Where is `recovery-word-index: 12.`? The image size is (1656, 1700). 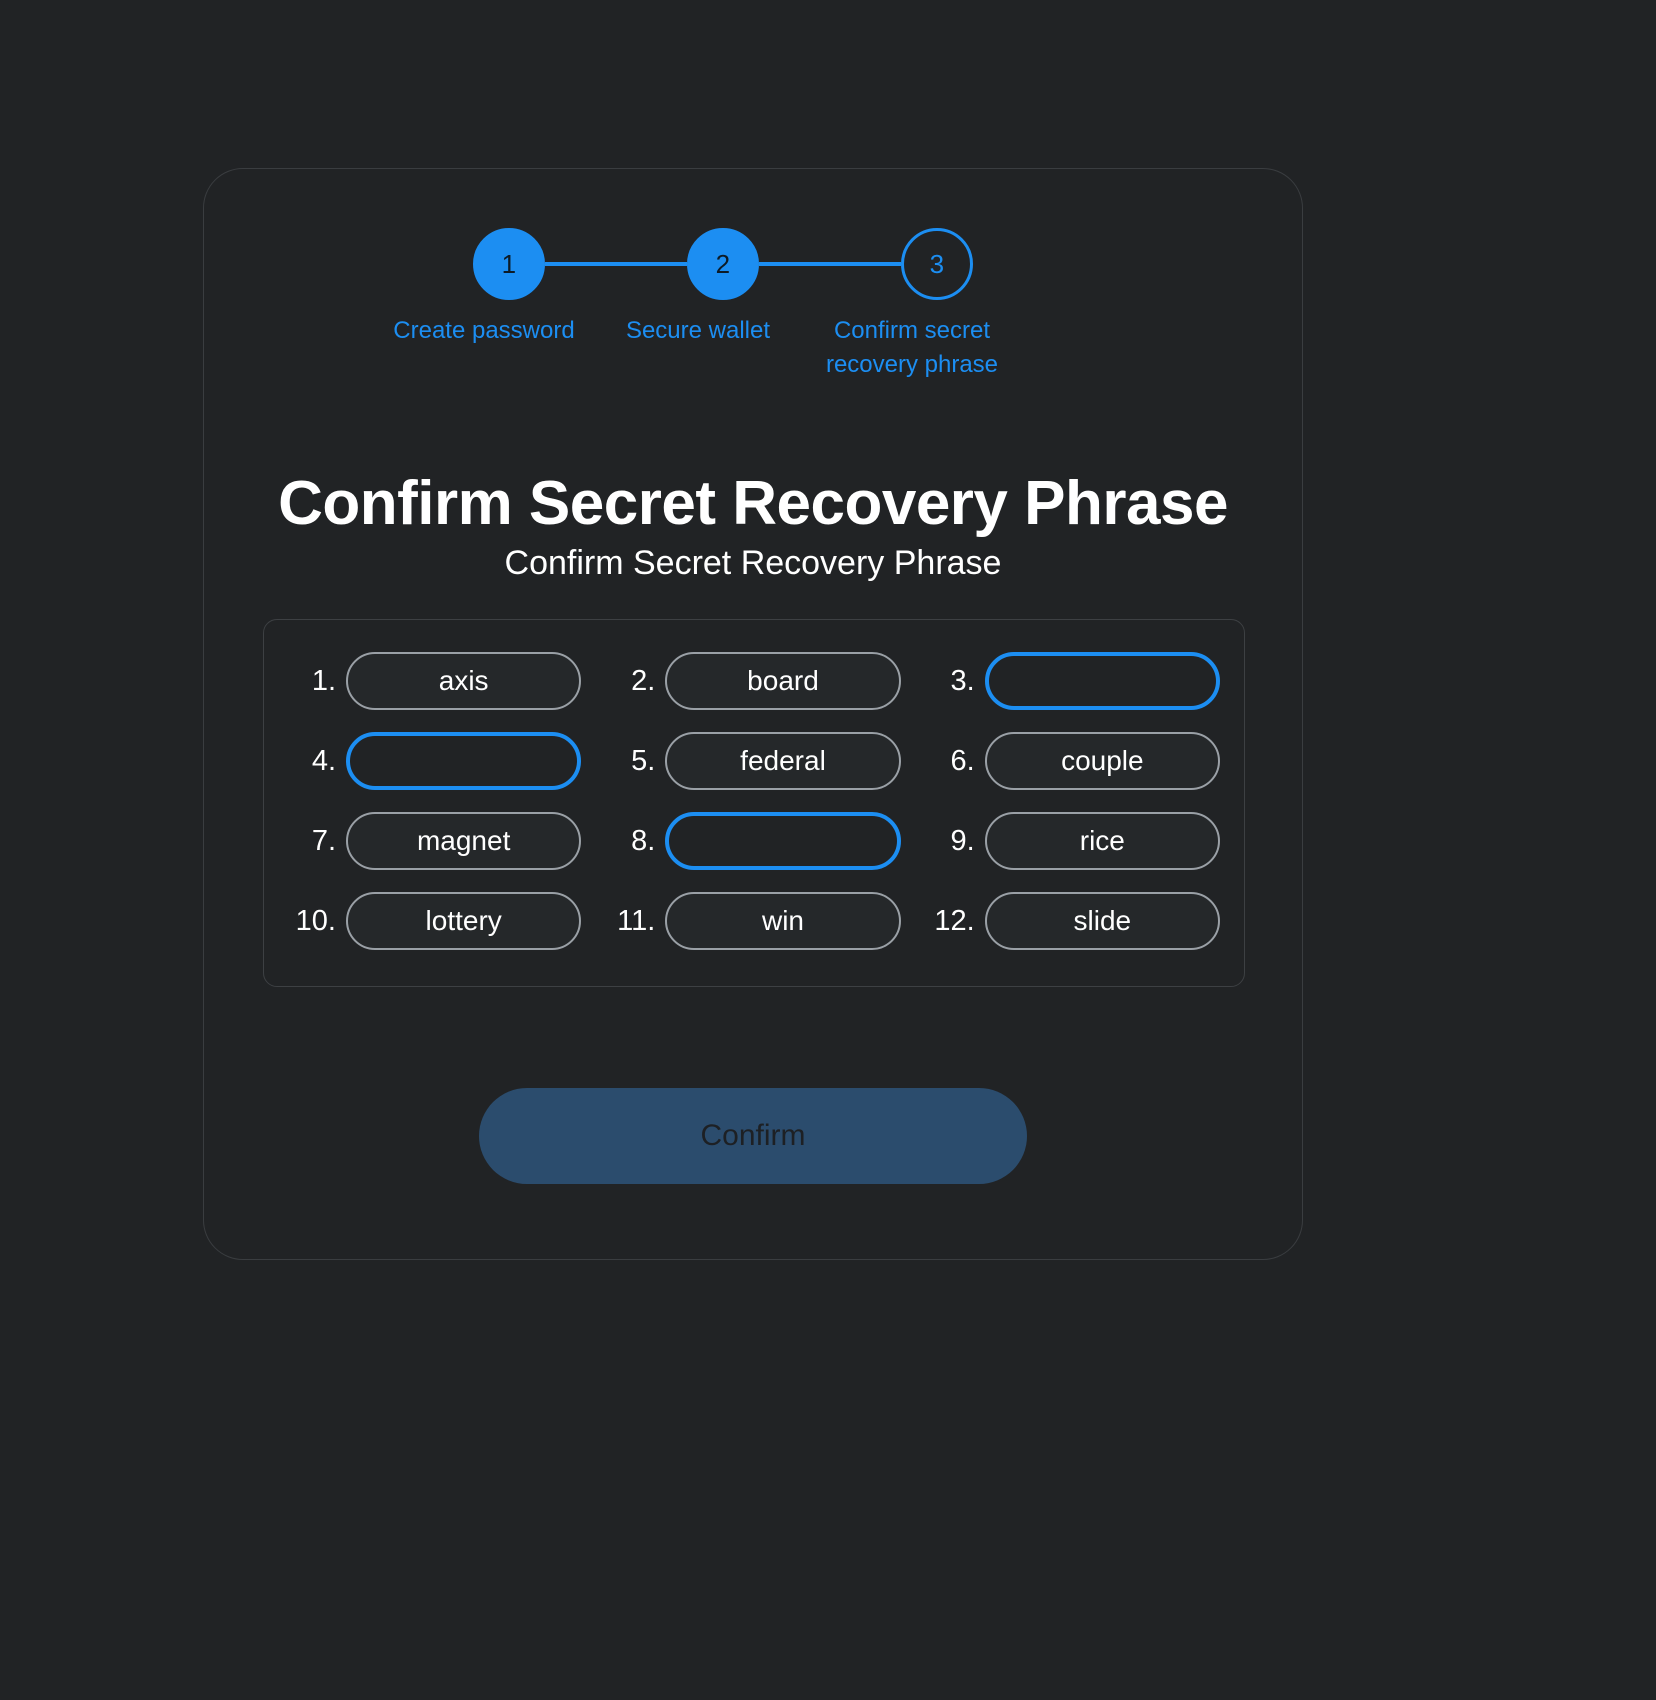
recovery-word-index: 12. is located at coordinates (954, 920).